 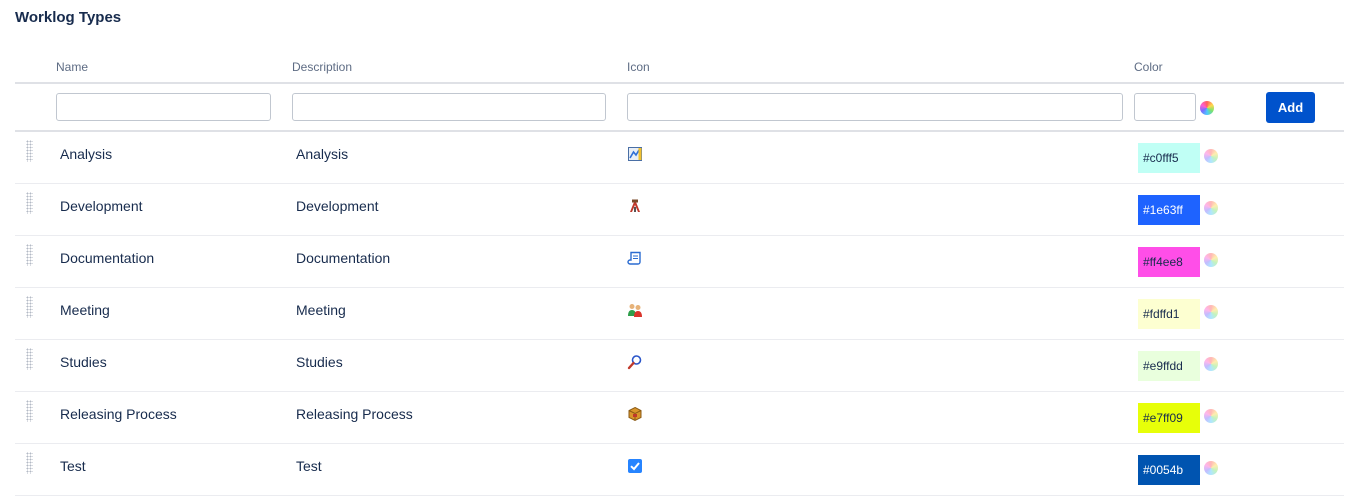 What do you see at coordinates (72, 67) in the screenshot?
I see `column-header-name: Name` at bounding box center [72, 67].